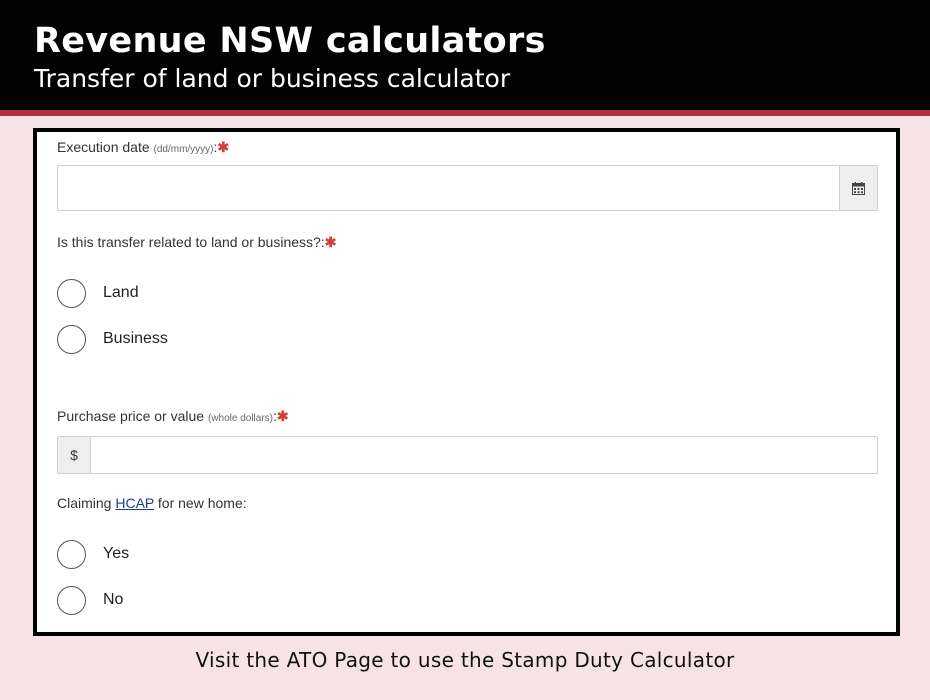 The height and width of the screenshot is (700, 930). Describe the element at coordinates (86, 503) in the screenshot. I see `hcap-label-before: Claiming` at that location.